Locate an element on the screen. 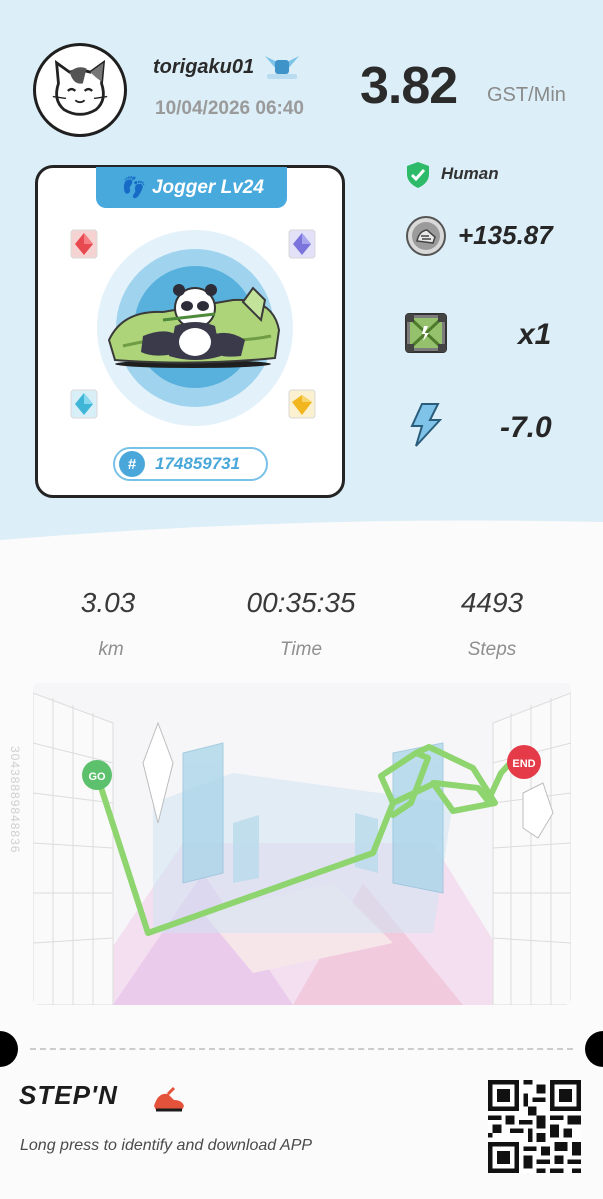 This screenshot has width=603, height=1199. sneaker-level-tab: 👣 Jogger Lv24 is located at coordinates (191, 187).